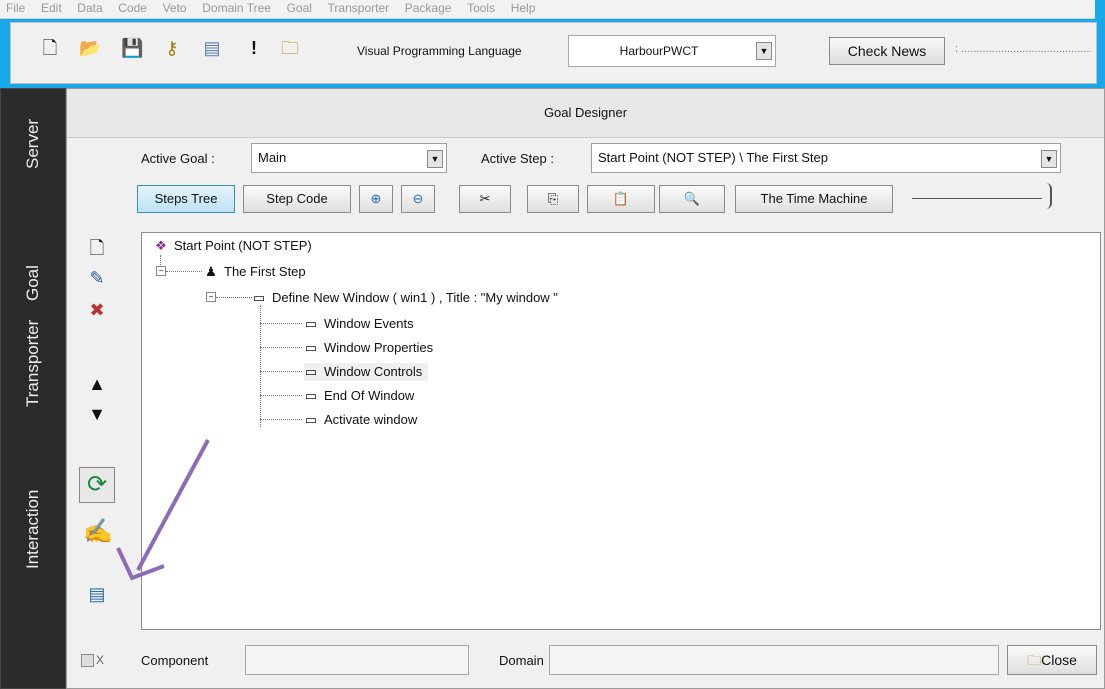 The image size is (1105, 689). What do you see at coordinates (132, 48) in the screenshot?
I see `save-icon: 💾` at bounding box center [132, 48].